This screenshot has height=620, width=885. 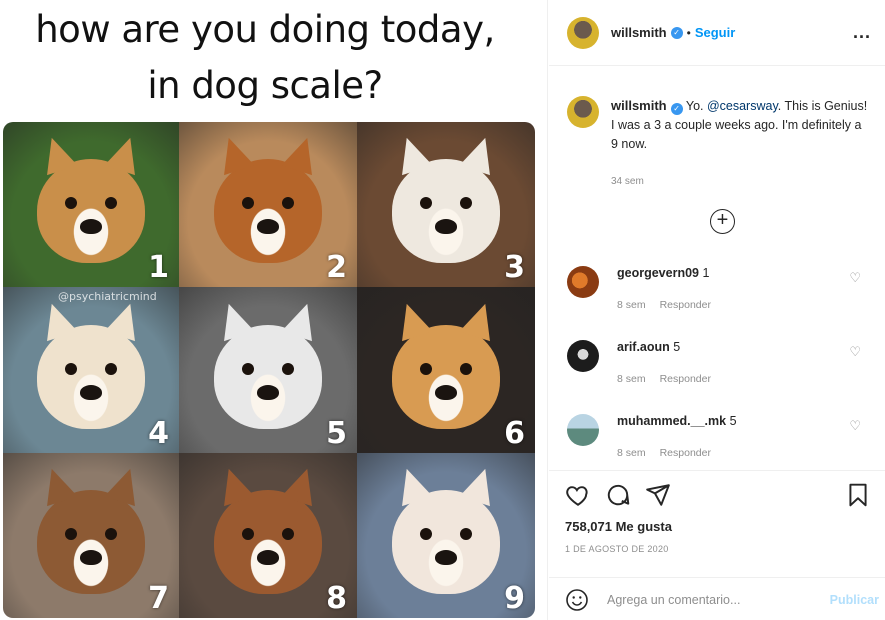 I want to click on share-paper-plane-icon, so click(x=658, y=495).